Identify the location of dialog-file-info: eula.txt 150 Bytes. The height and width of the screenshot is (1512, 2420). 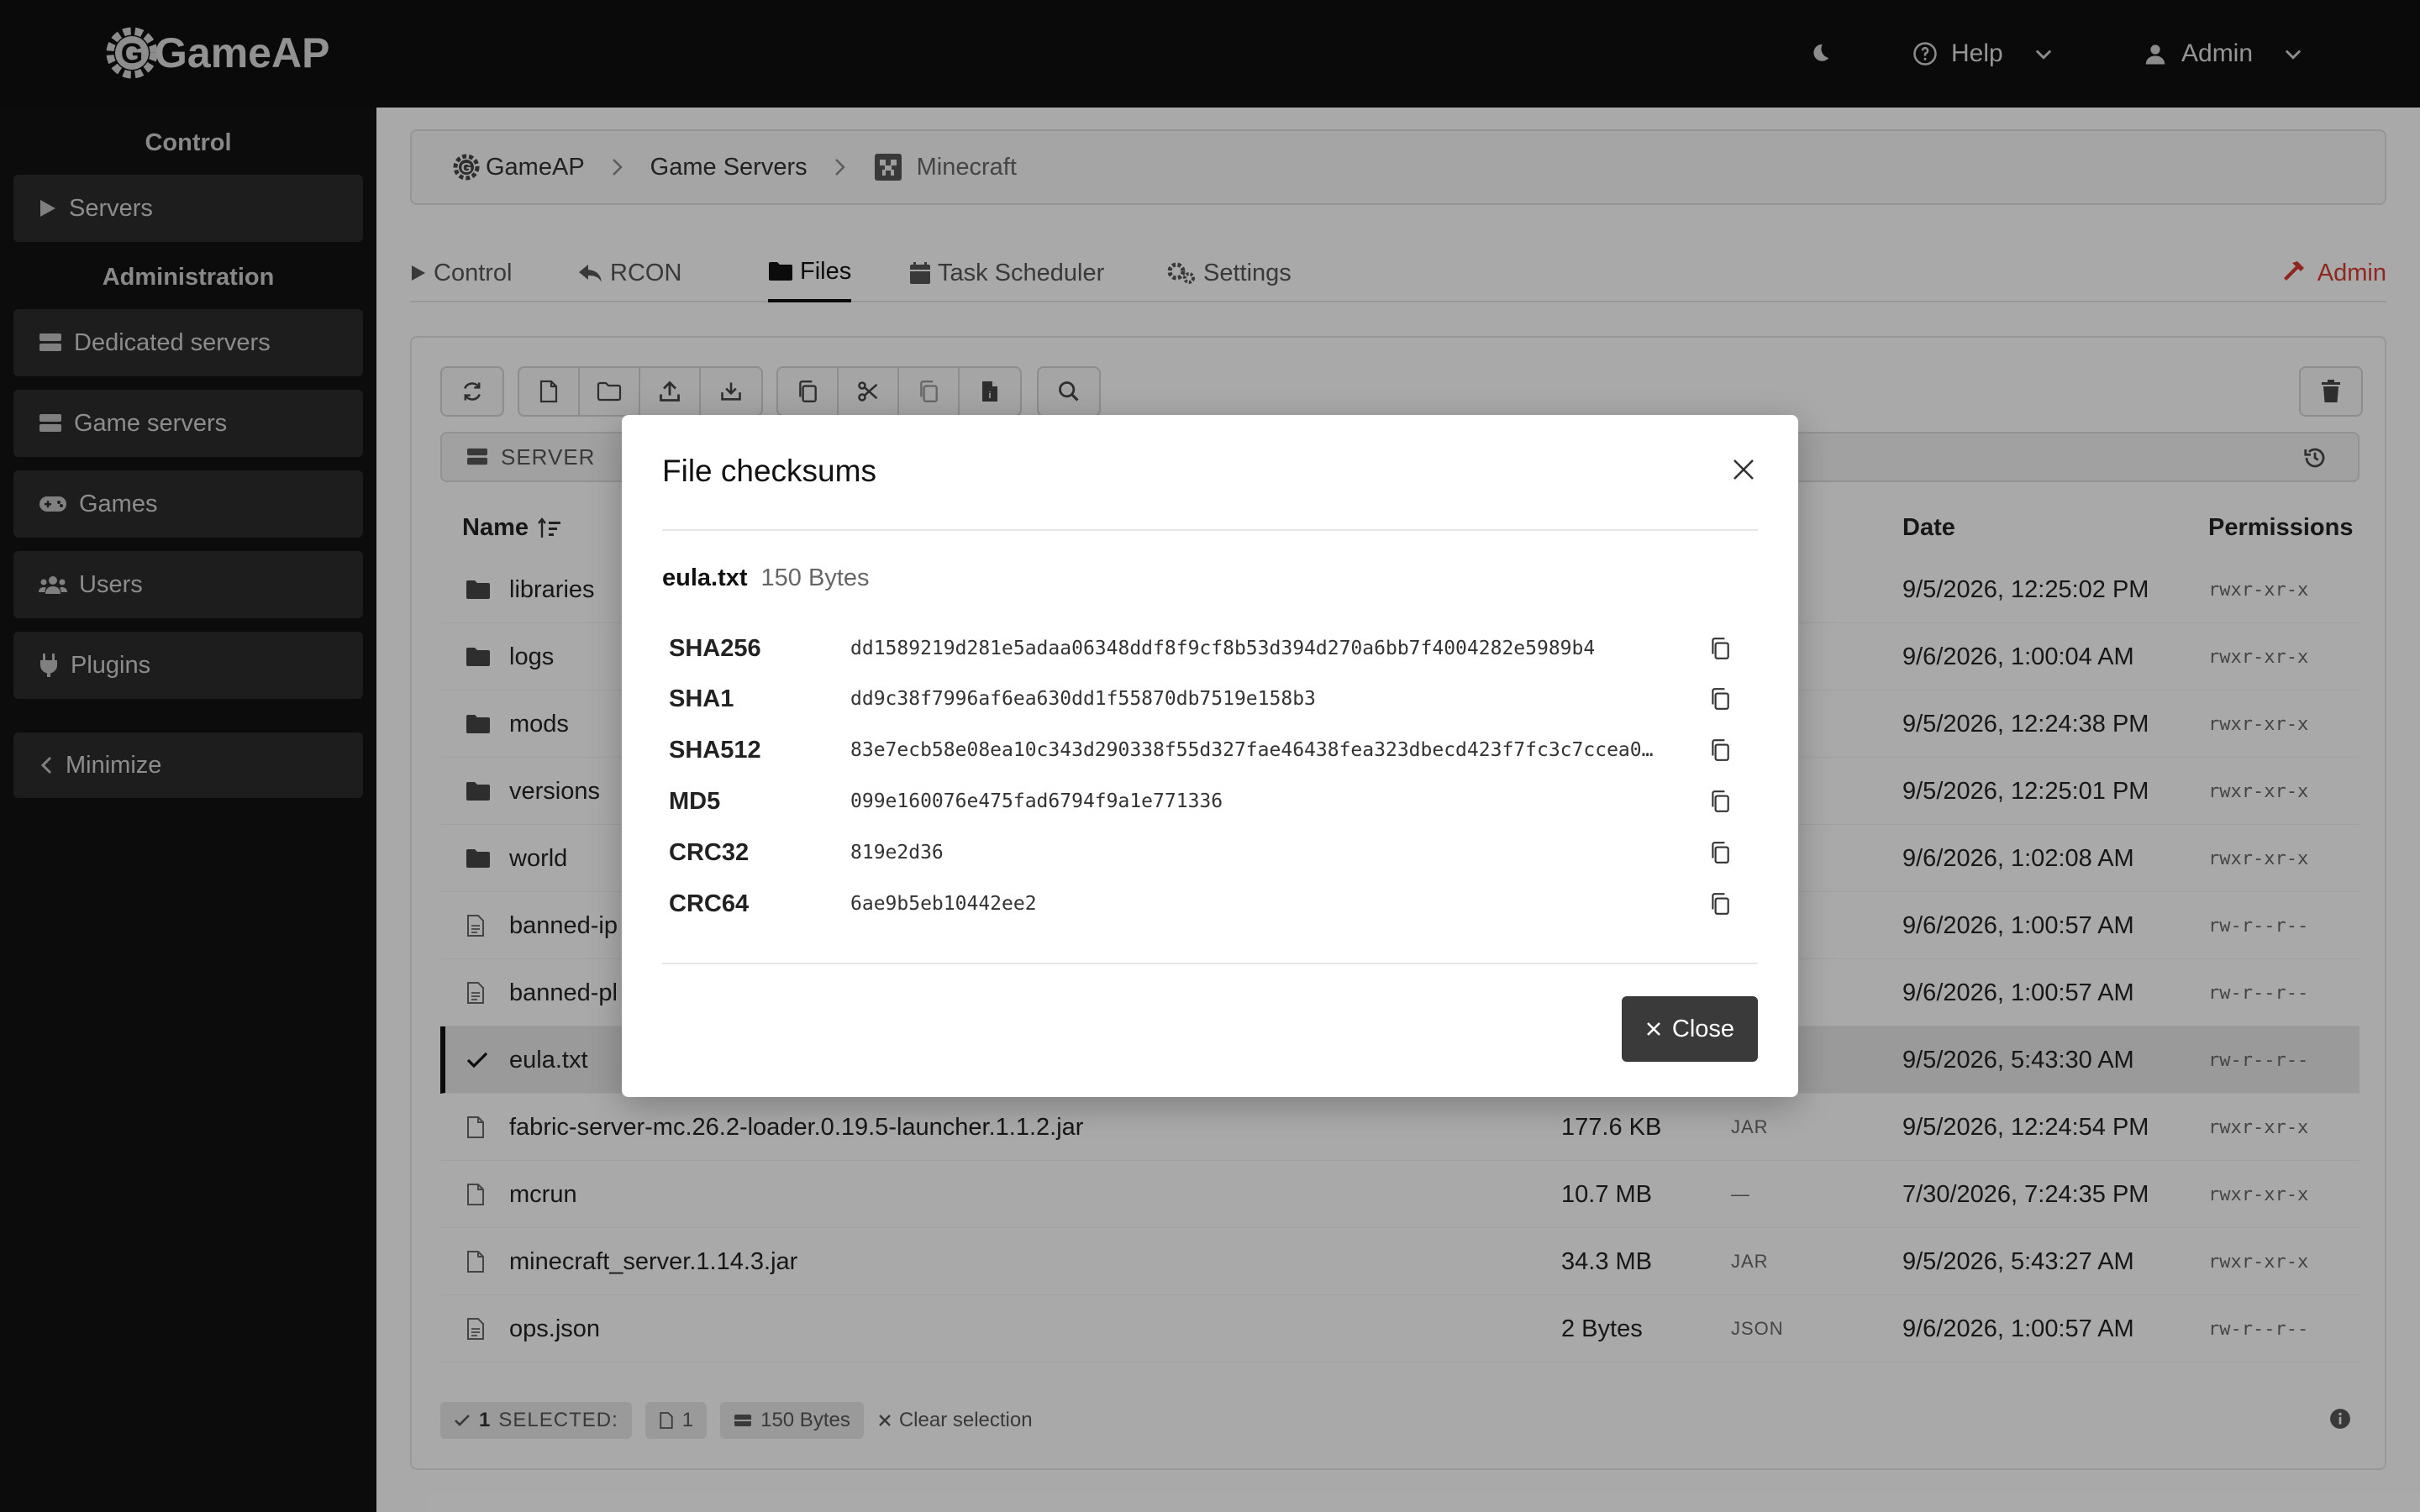
(766, 578).